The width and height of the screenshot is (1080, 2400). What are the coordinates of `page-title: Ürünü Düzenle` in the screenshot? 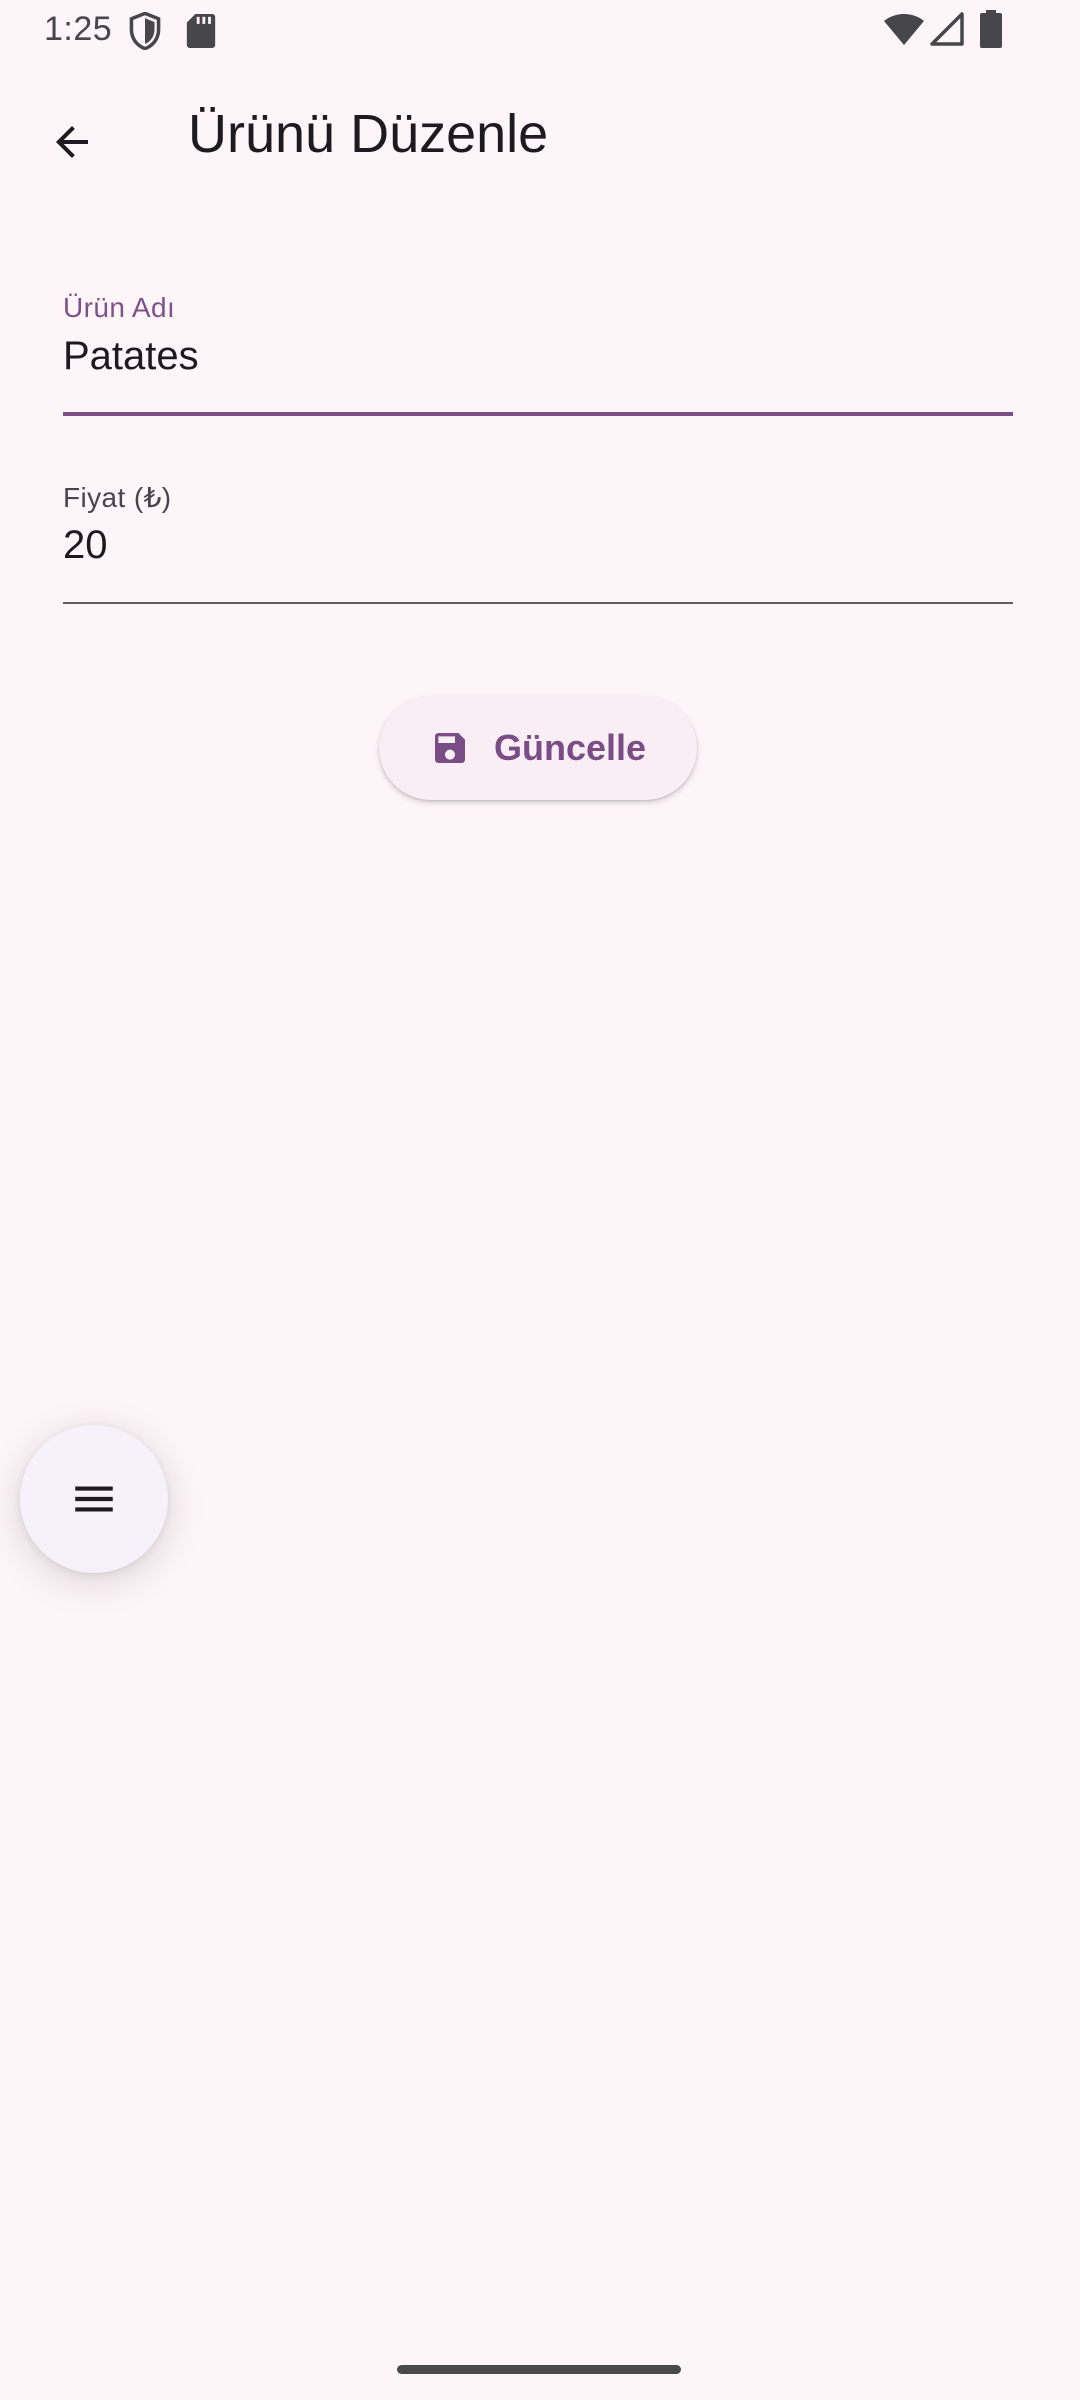 It's located at (368, 134).